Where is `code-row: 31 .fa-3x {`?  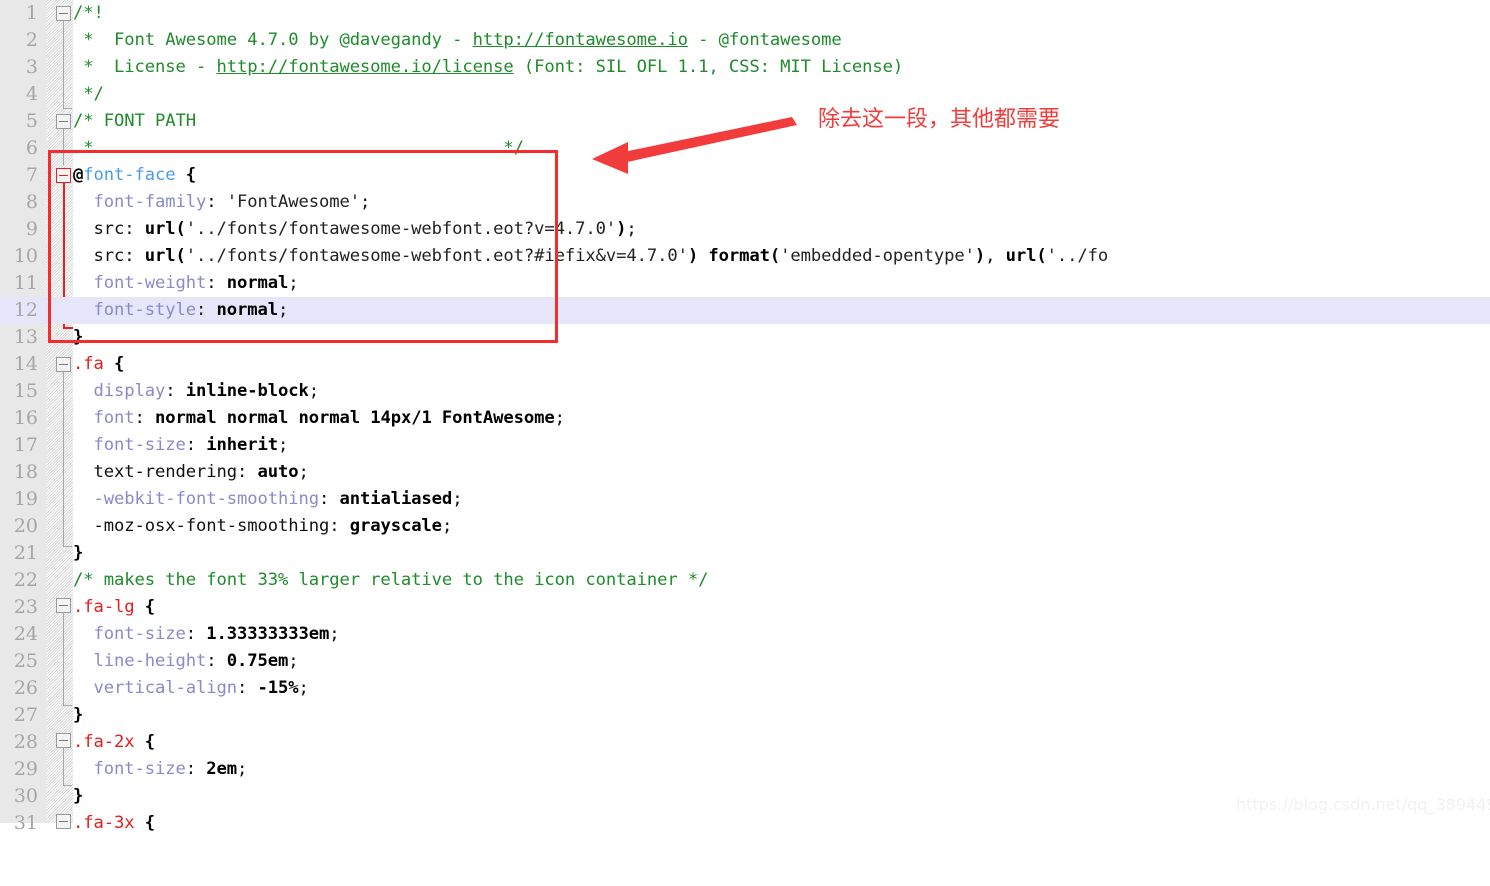 code-row: 31 .fa-3x { is located at coordinates (745, 823).